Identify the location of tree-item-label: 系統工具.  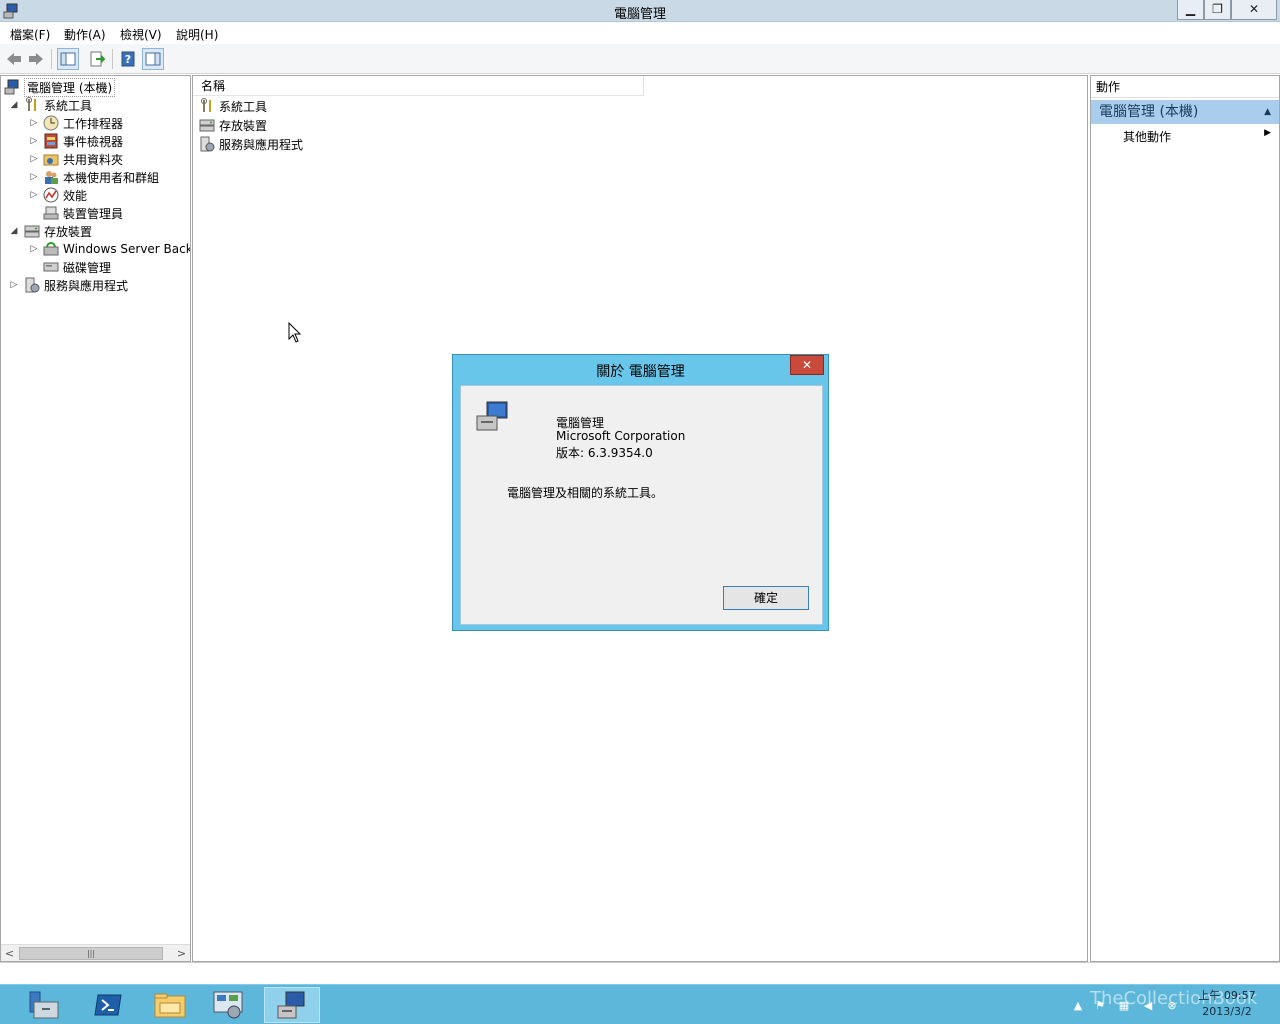
(68, 105).